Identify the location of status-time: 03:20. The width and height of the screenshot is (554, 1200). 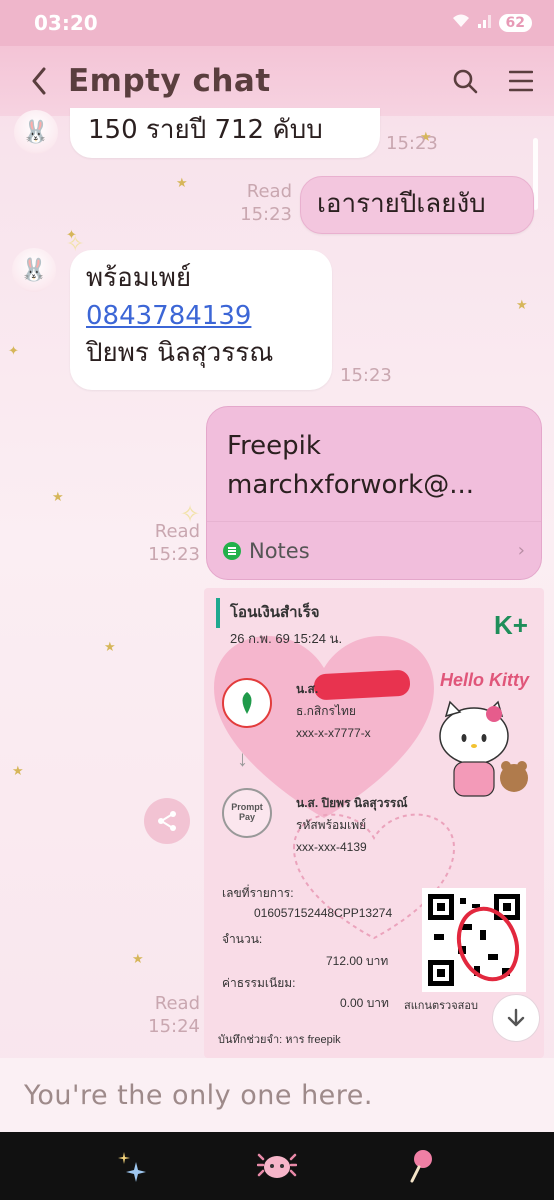
(66, 23).